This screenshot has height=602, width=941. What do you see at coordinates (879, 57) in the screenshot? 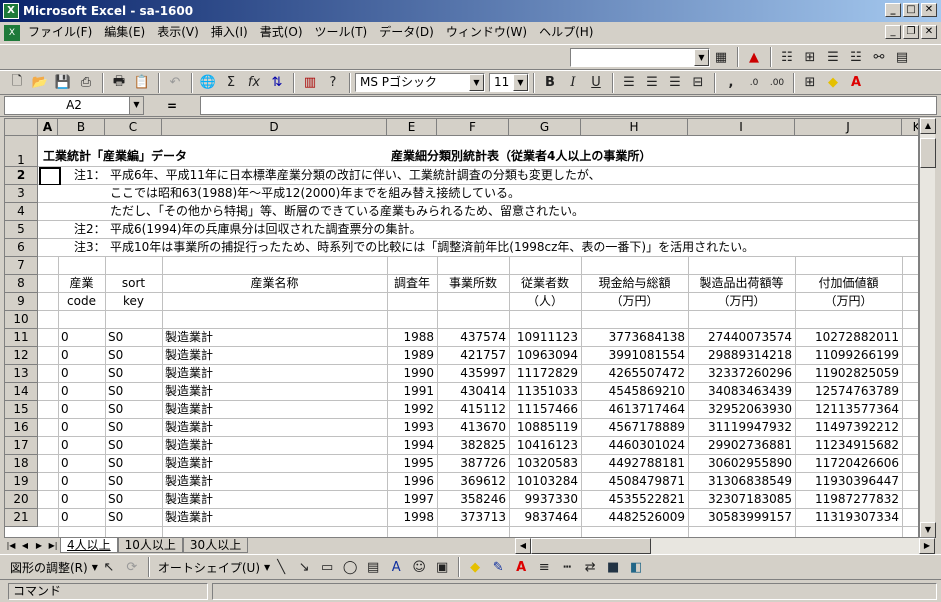
I see `link-icon: ⚯` at bounding box center [879, 57].